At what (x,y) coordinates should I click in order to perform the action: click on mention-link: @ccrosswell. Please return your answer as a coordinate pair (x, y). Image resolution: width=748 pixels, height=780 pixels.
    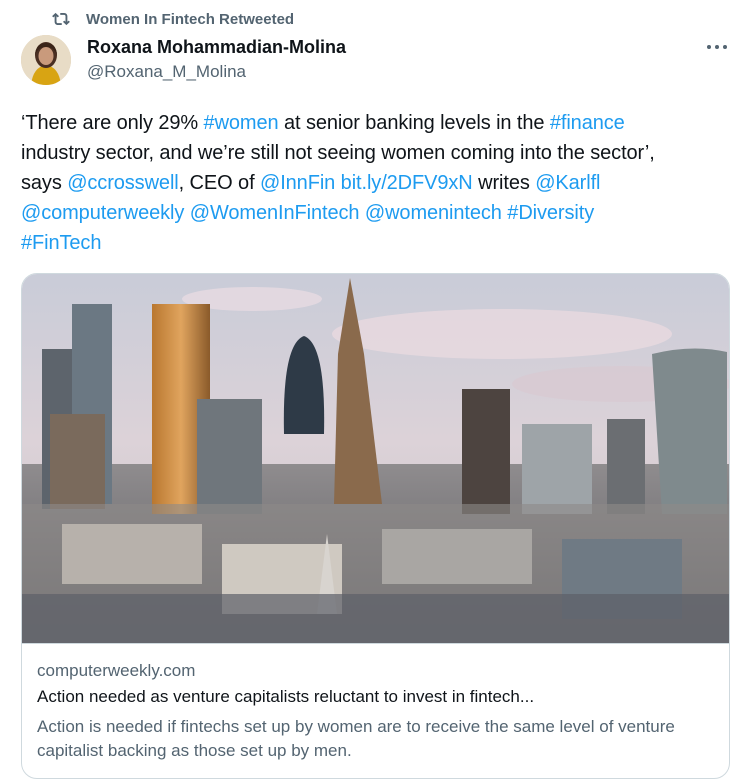
    Looking at the image, I should click on (123, 183).